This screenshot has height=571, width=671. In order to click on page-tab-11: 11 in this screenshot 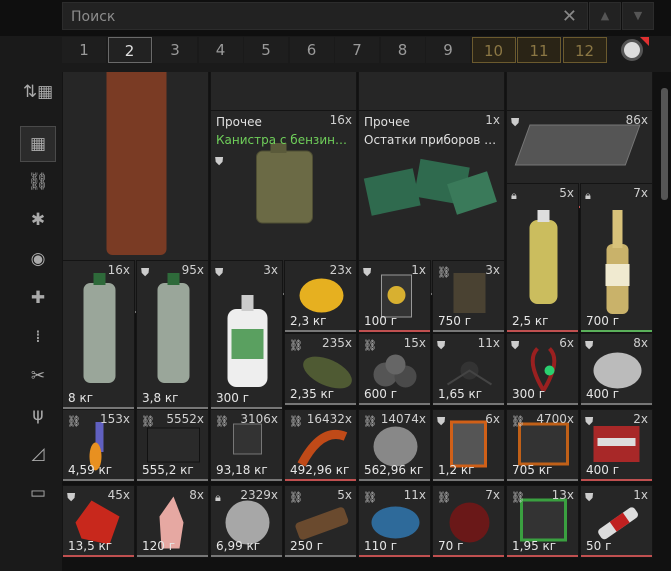, I will do `click(539, 50)`.